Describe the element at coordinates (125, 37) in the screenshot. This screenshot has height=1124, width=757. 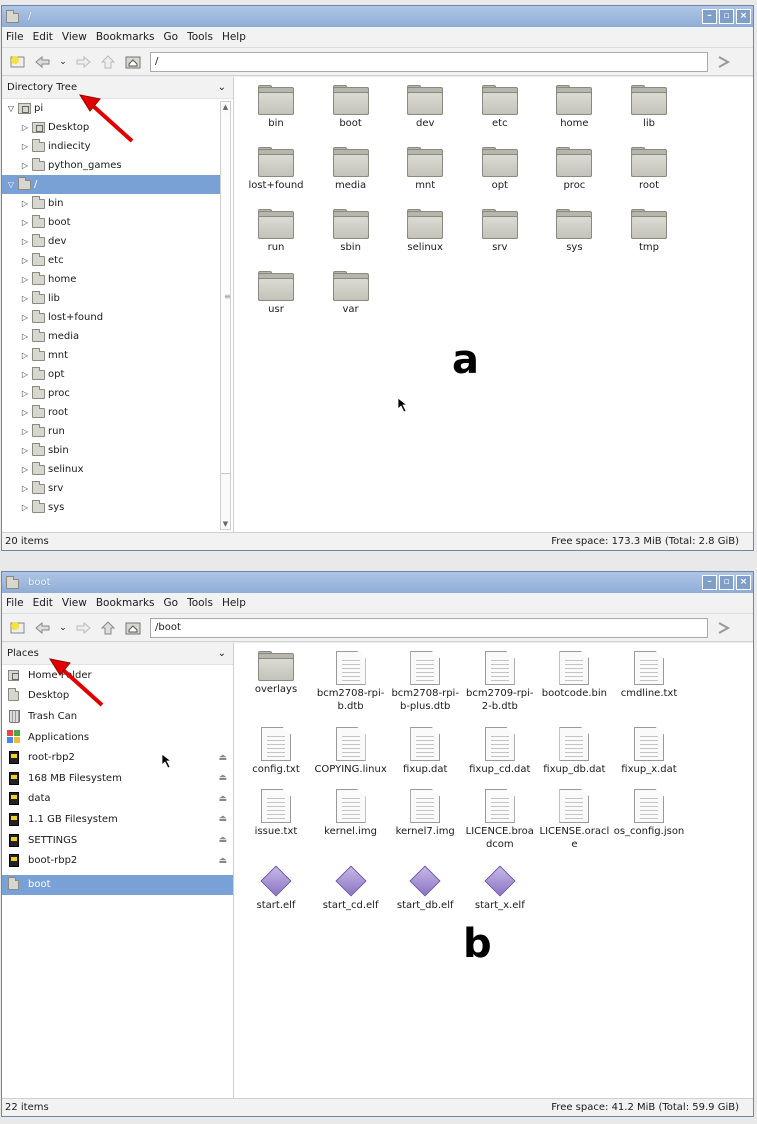
I see `menu-bookmarks: Bookmarks` at that location.